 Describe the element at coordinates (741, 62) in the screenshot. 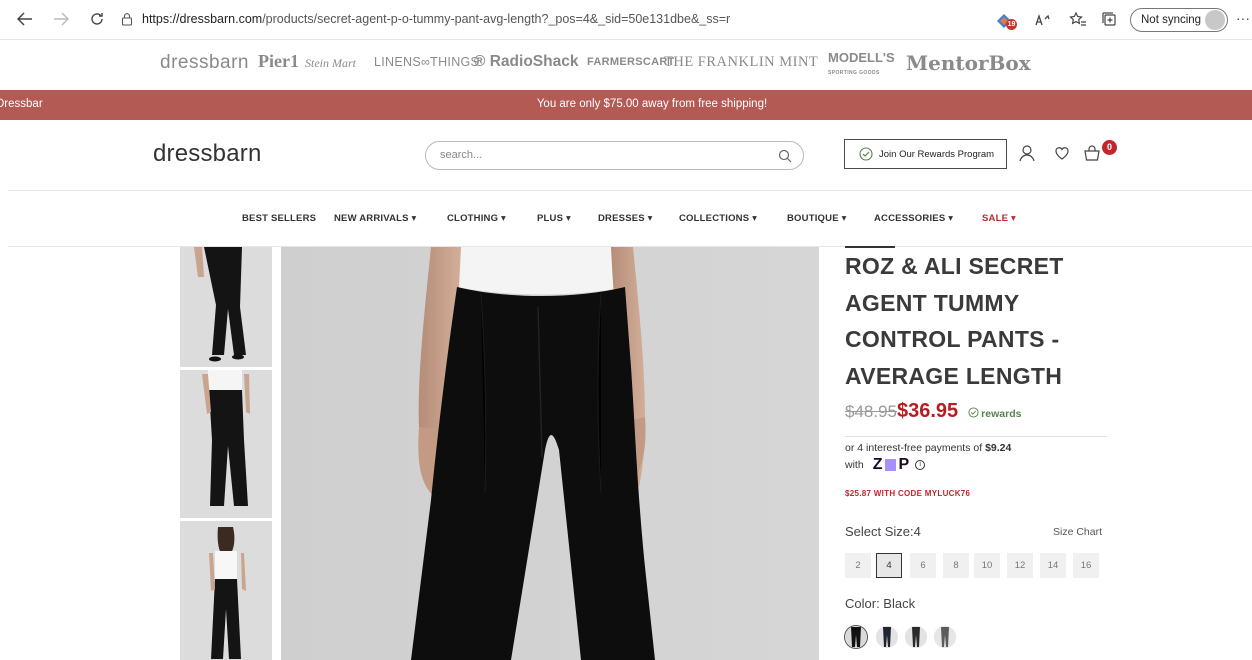

I see `brand-link-franklin-mint: THE FRANKLIN MINT` at that location.